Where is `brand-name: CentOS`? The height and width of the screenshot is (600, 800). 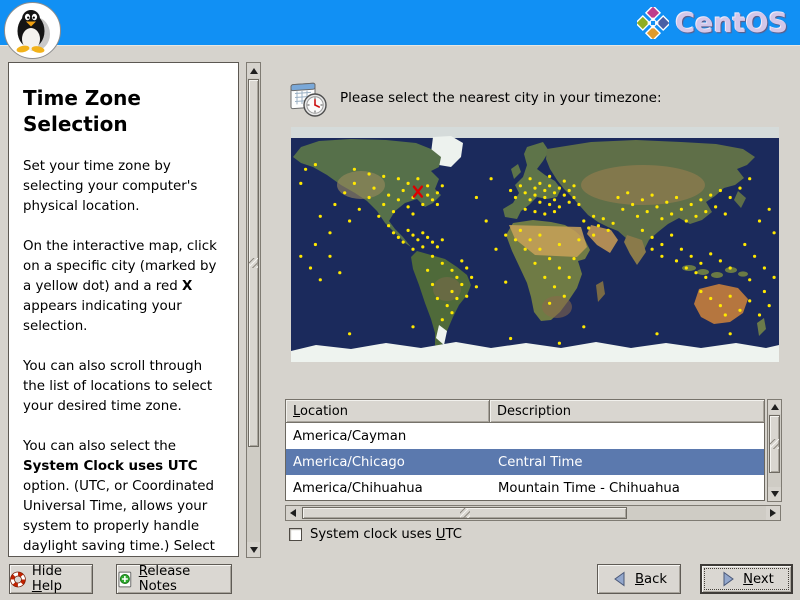 brand-name: CentOS is located at coordinates (731, 23).